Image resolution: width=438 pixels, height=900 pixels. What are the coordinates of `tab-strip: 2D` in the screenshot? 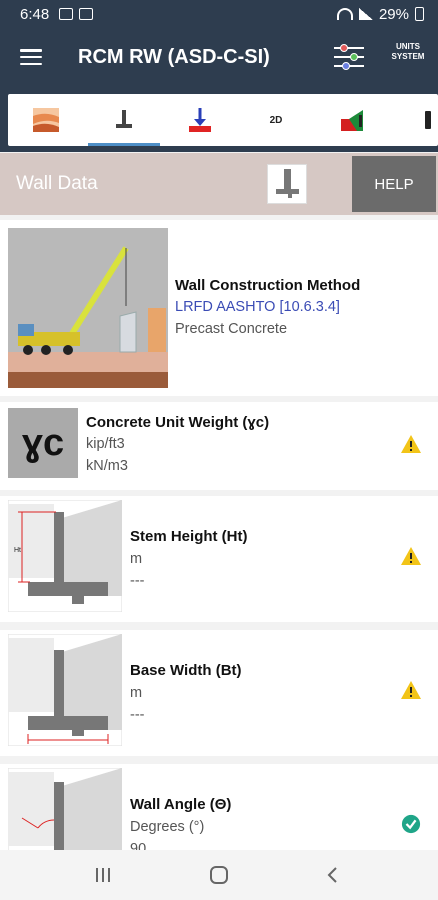 It's located at (219, 119).